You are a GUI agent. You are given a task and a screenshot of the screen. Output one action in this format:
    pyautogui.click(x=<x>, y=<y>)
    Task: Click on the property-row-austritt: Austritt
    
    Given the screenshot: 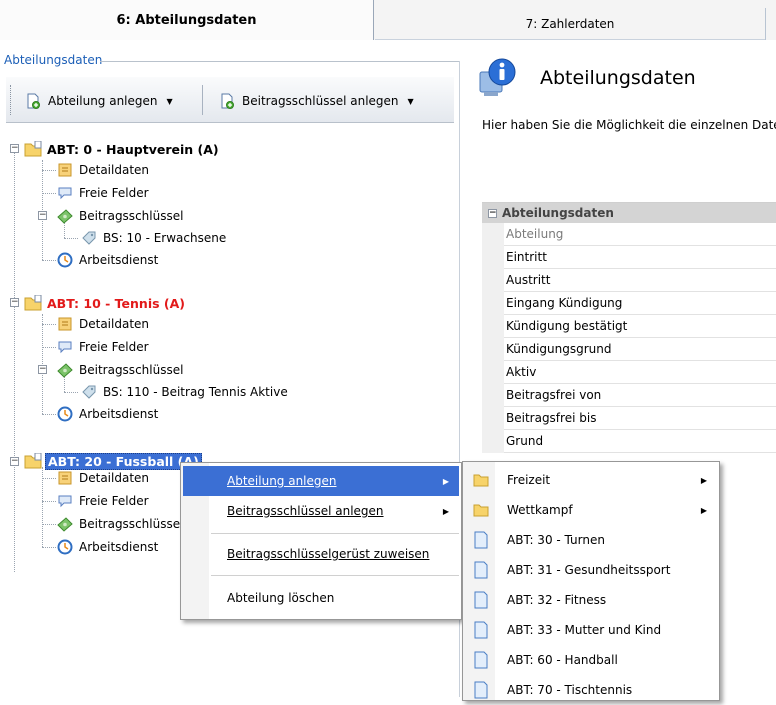 What is the action you would take?
    pyautogui.click(x=629, y=280)
    